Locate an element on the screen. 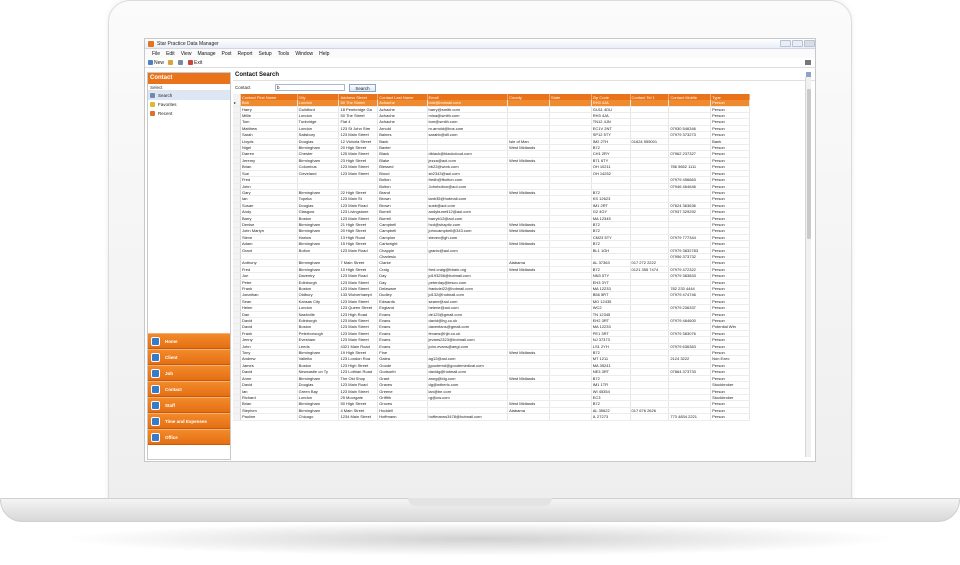 Image resolution: width=960 pixels, height=565 pixels. nav-time-expenses: Time and Expenses is located at coordinates (189, 421).